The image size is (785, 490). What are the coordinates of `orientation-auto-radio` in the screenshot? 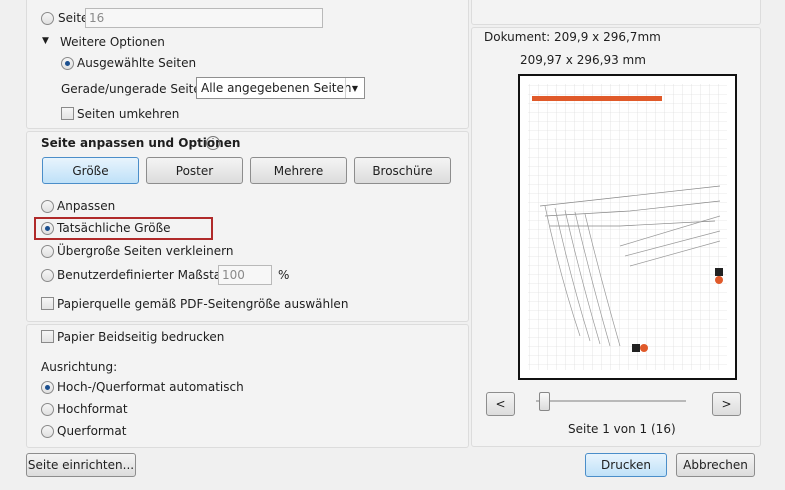 It's located at (47, 387).